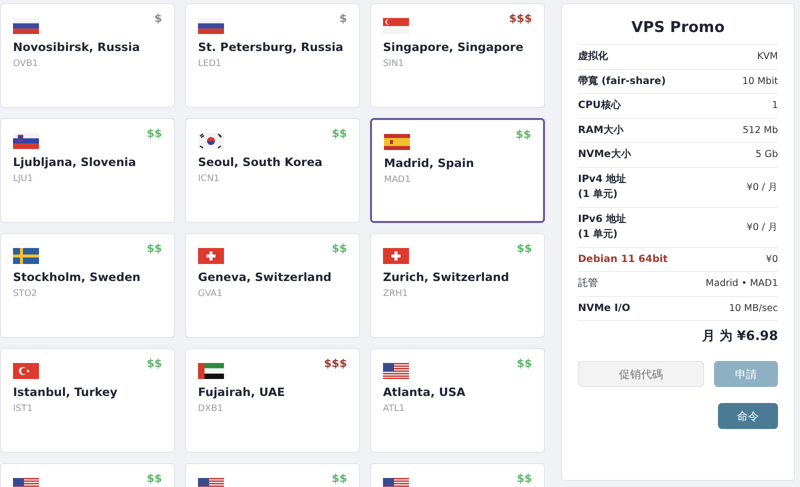 Image resolution: width=800 pixels, height=487 pixels. What do you see at coordinates (622, 81) in the screenshot?
I see `spec-label: 帶寬 (fair-share)` at bounding box center [622, 81].